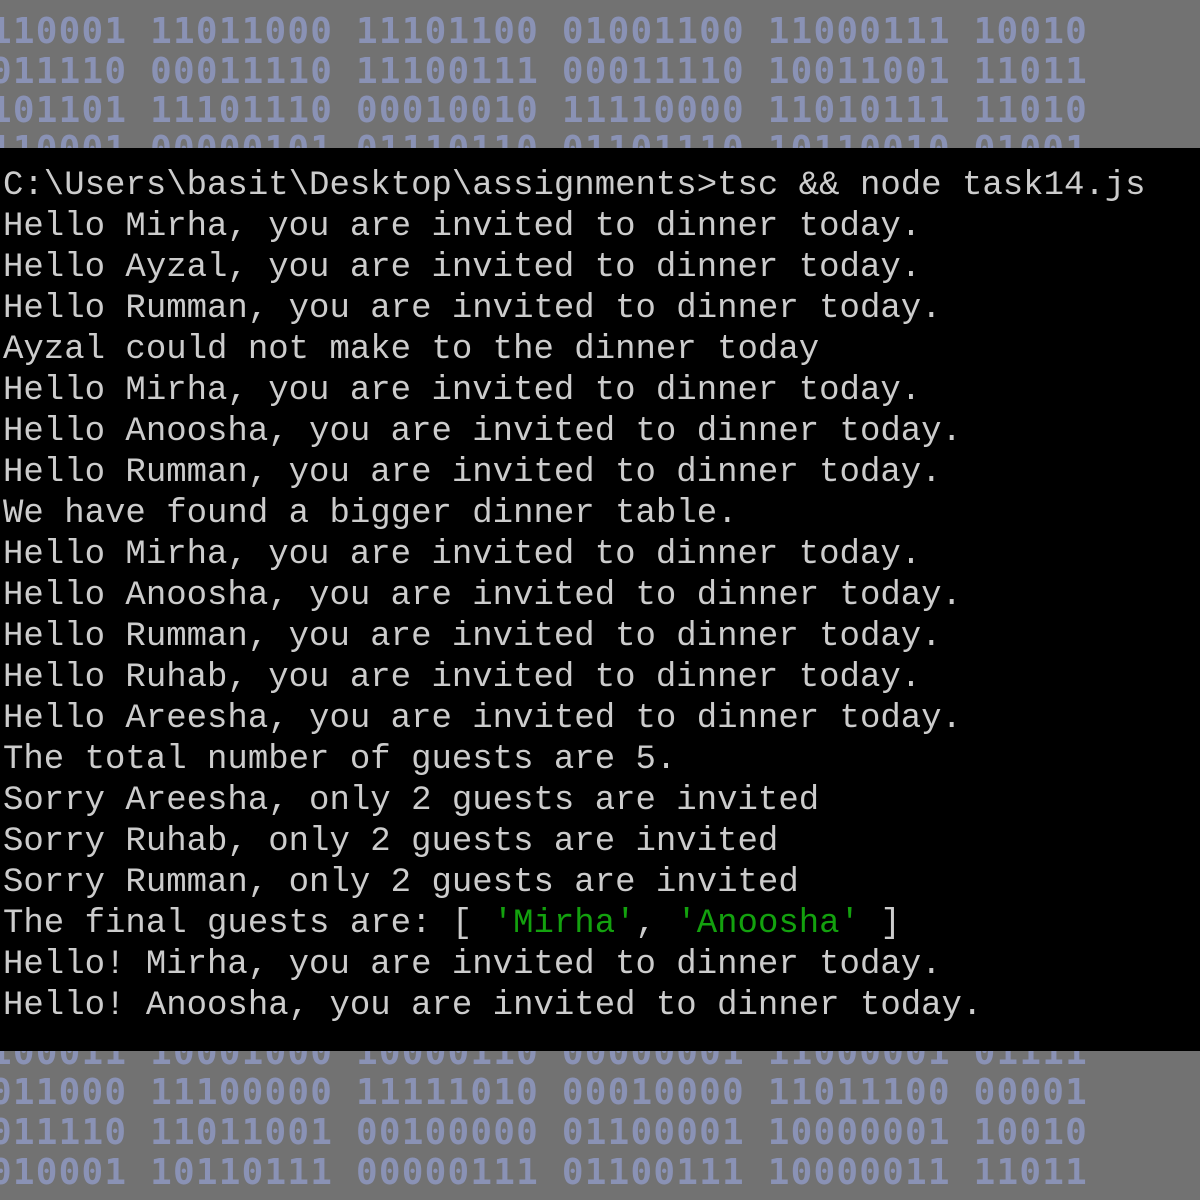 This screenshot has width=1200, height=1200. I want to click on output-line: Sorry Areesha, only 2 guests are invited, so click(411, 801).